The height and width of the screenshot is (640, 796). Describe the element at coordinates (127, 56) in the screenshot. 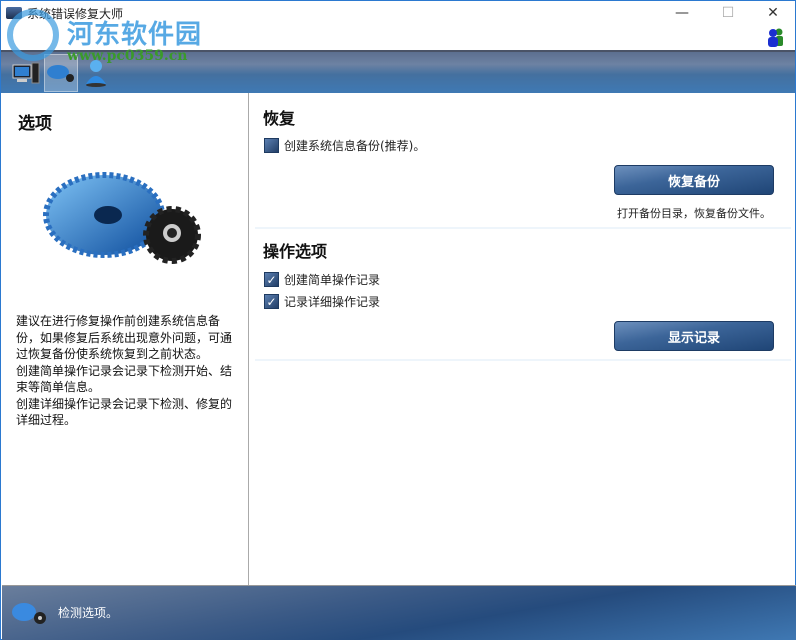

I see `watermark-url: www.pc0359.cn` at that location.